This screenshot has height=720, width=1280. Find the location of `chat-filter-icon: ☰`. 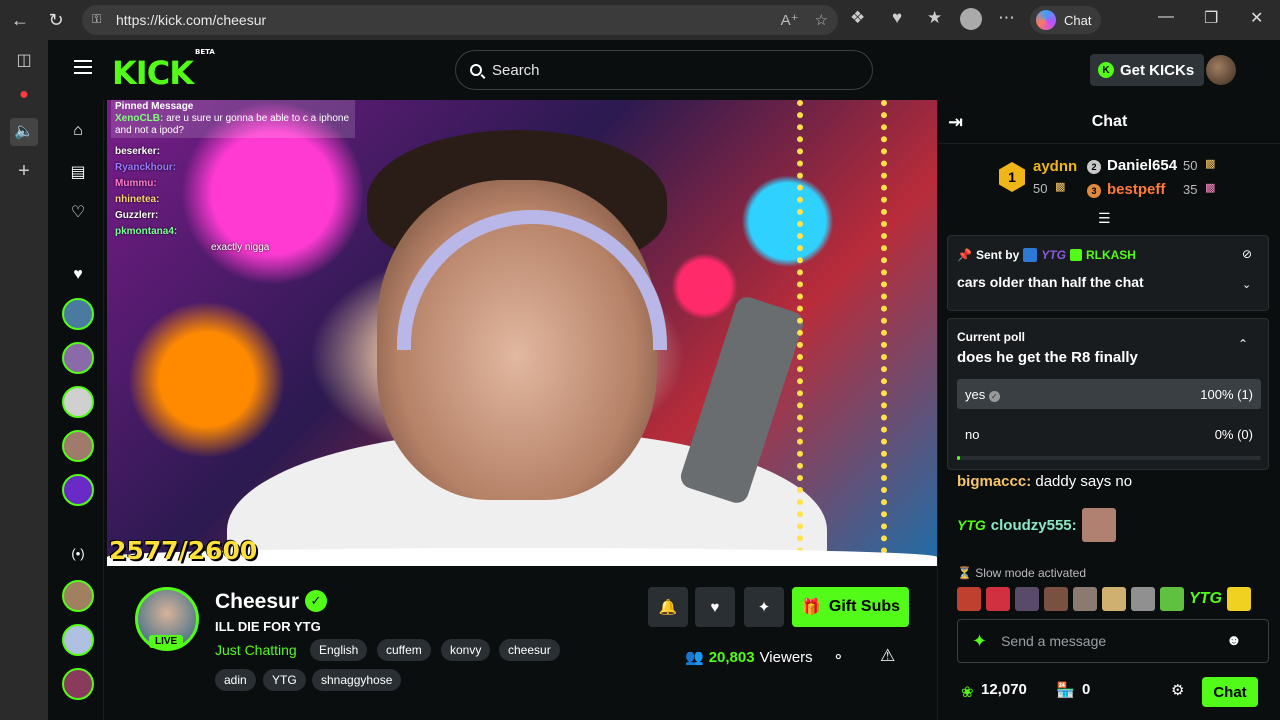

chat-filter-icon: ☰ is located at coordinates (1104, 218).